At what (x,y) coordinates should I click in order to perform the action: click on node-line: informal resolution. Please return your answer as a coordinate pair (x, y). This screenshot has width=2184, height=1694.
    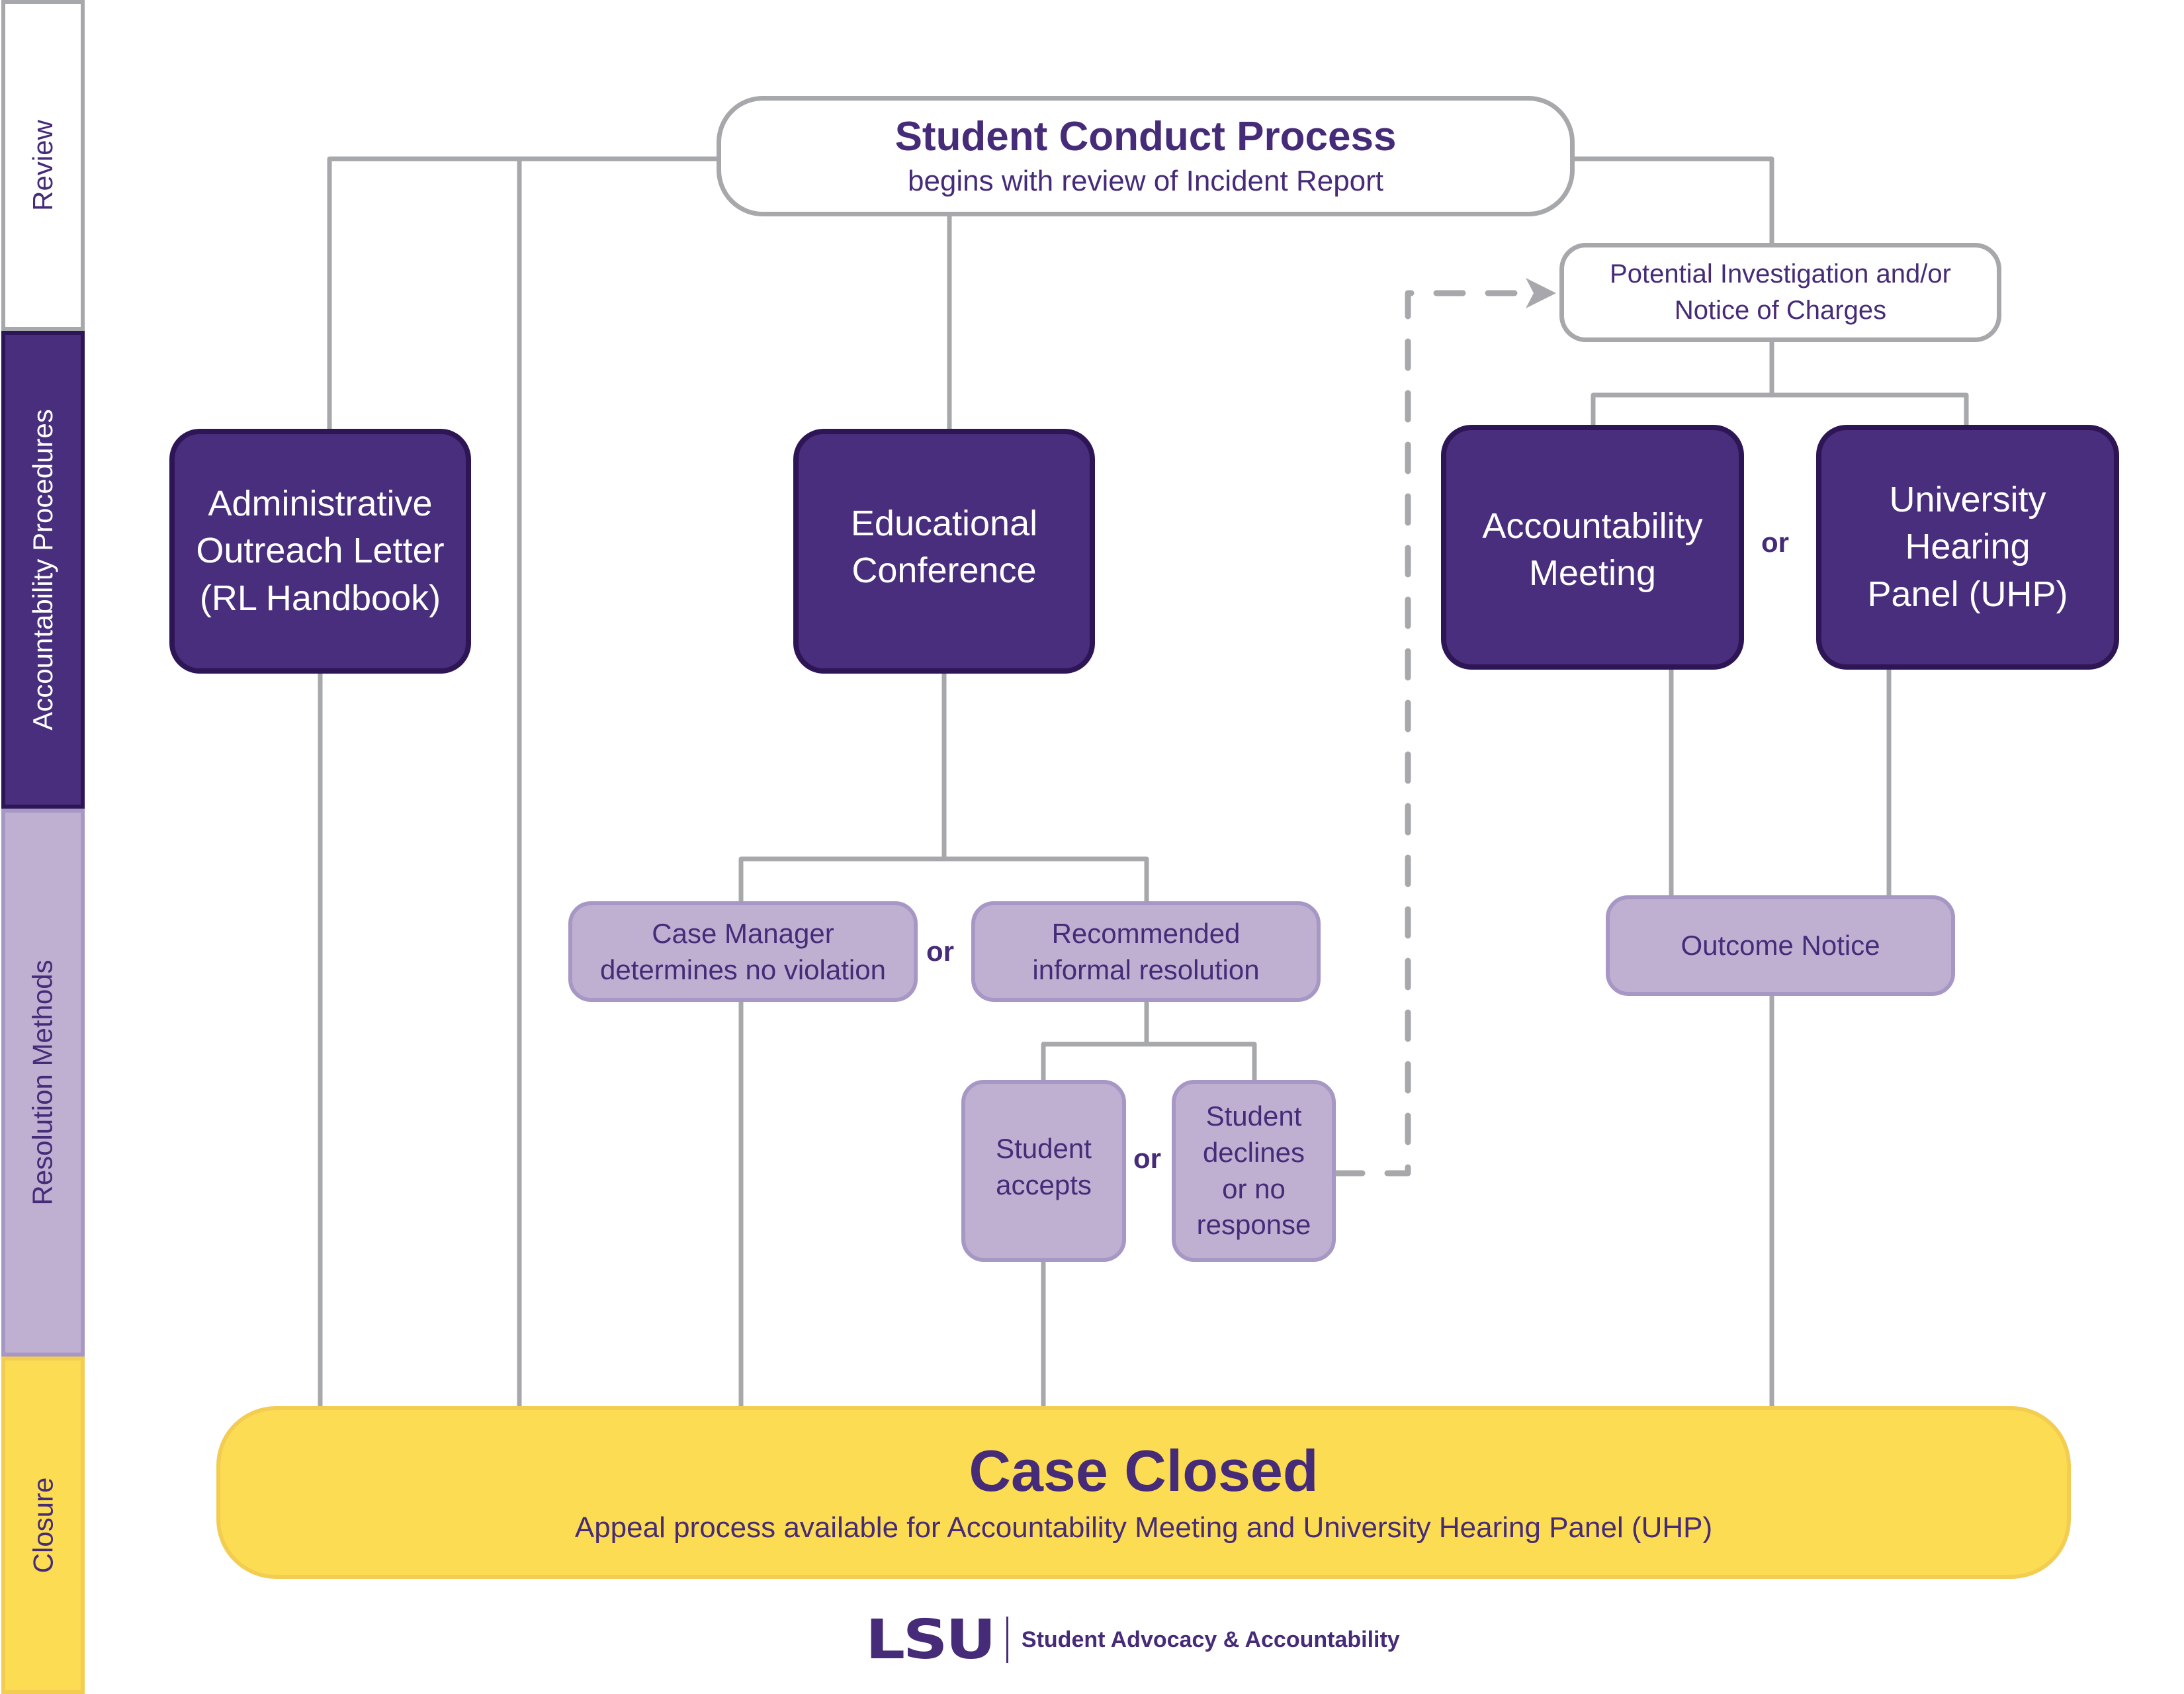
    Looking at the image, I should click on (1146, 969).